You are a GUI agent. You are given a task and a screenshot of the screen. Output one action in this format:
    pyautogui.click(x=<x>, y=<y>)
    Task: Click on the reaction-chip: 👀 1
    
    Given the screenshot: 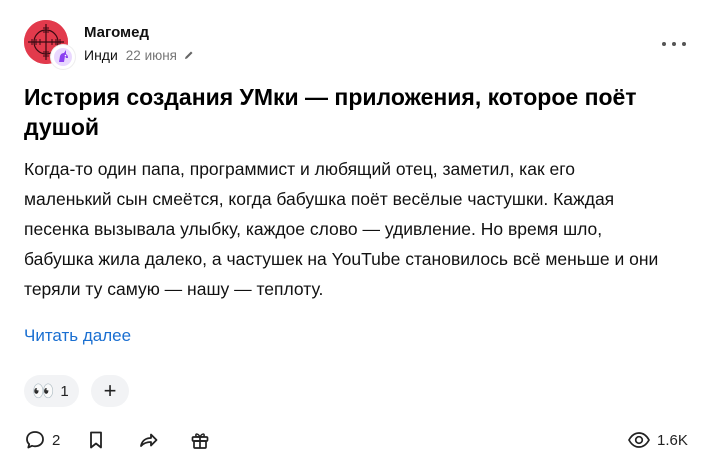 What is the action you would take?
    pyautogui.click(x=51, y=391)
    